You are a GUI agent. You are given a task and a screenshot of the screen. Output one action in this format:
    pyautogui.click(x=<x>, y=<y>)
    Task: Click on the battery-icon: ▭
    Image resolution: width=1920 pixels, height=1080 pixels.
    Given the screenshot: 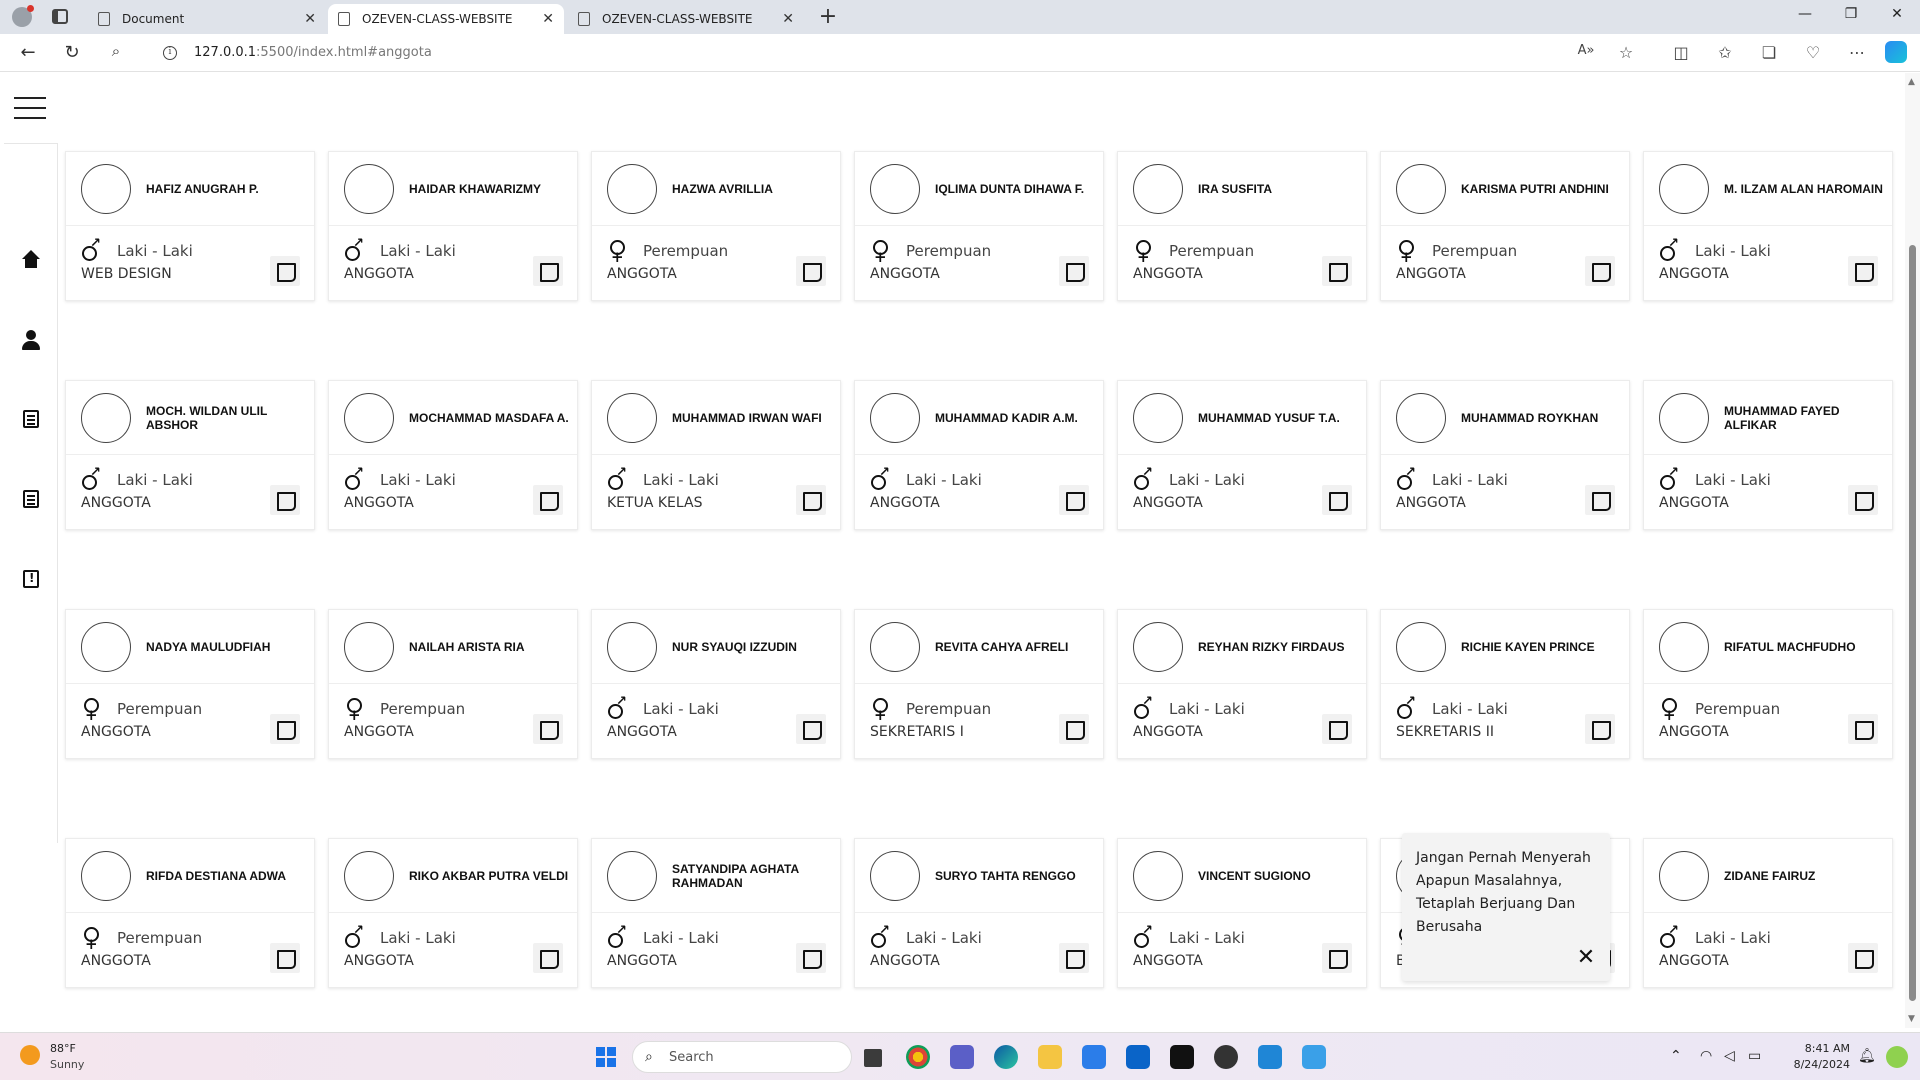 What is the action you would take?
    pyautogui.click(x=1754, y=1056)
    